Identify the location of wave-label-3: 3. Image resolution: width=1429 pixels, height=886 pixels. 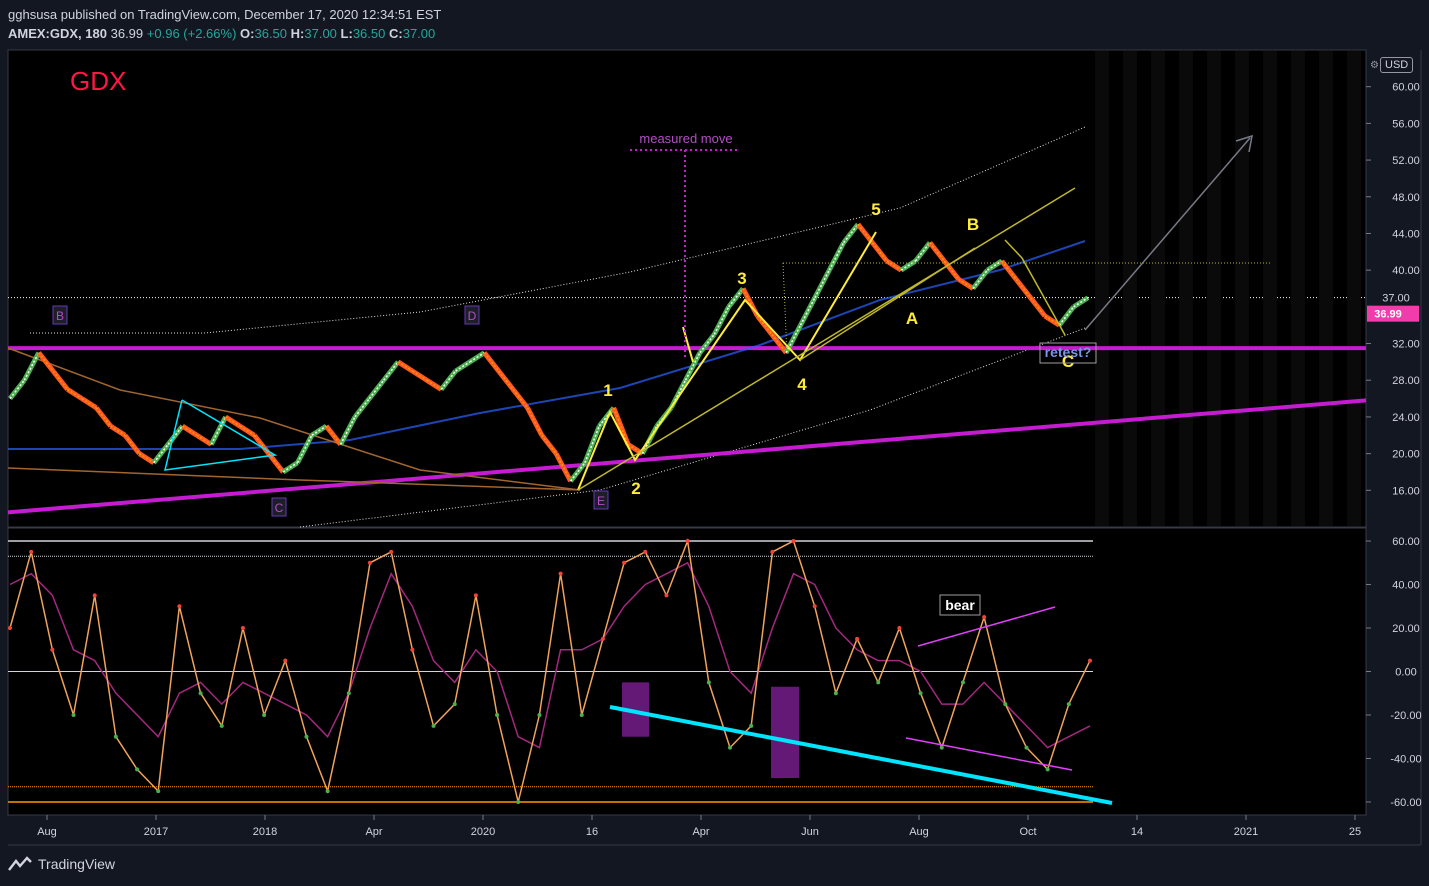
(741, 278).